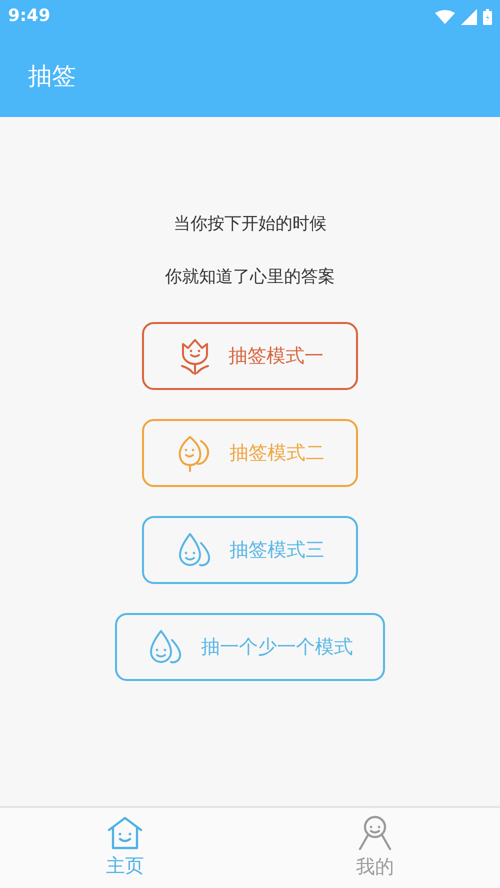 The height and width of the screenshot is (888, 500). Describe the element at coordinates (250, 647) in the screenshot. I see `mode-button: 抽一个少一个模式` at that location.